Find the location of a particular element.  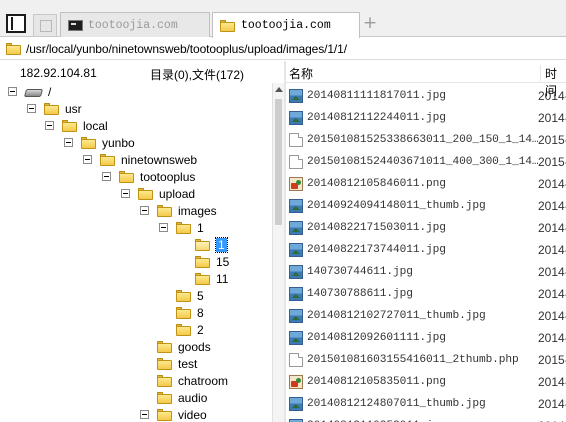

file-row: 140730788611.jpg 2014- is located at coordinates (426, 294).